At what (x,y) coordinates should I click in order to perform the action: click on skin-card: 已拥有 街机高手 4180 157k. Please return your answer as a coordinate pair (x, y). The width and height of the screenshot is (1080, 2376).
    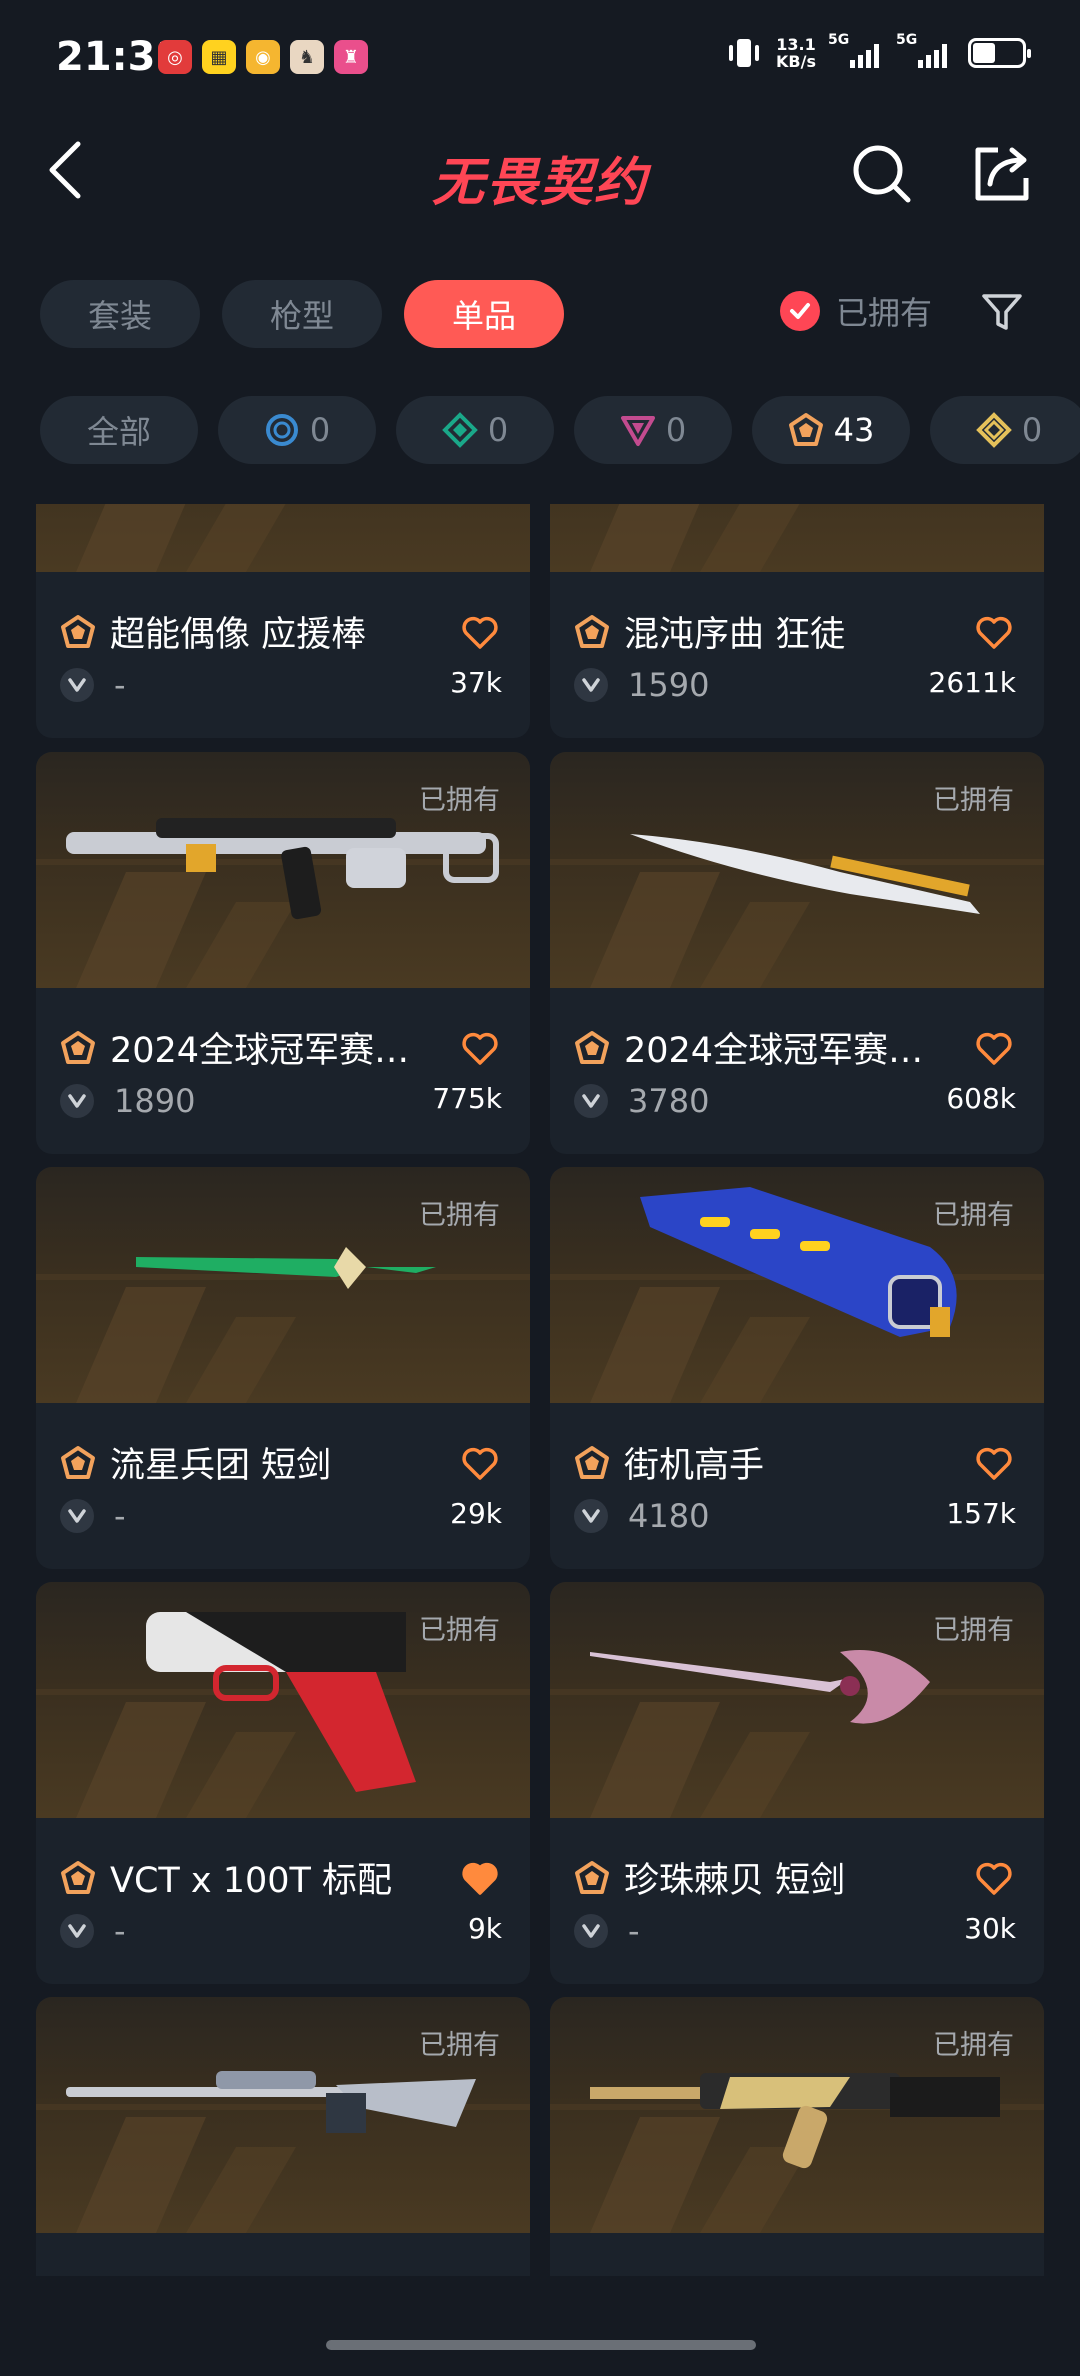
    Looking at the image, I should click on (797, 1368).